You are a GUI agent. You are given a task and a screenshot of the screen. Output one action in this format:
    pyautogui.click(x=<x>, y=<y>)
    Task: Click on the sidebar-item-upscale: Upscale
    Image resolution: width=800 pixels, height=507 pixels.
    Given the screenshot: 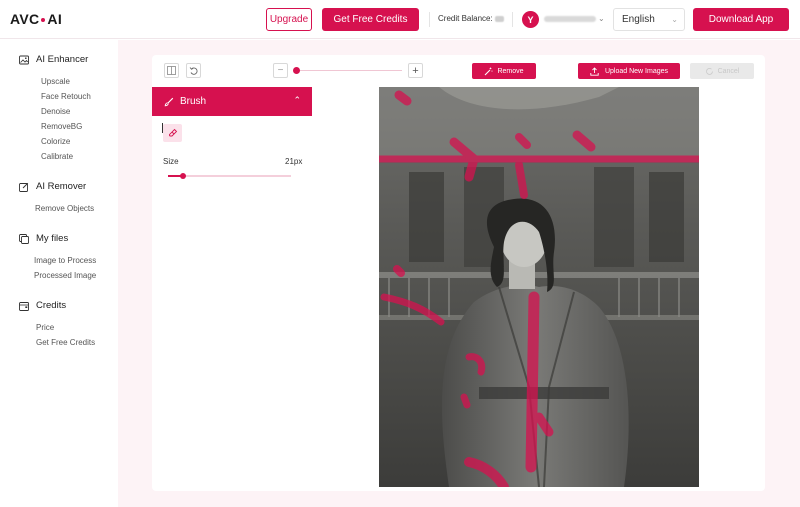 What is the action you would take?
    pyautogui.click(x=55, y=81)
    